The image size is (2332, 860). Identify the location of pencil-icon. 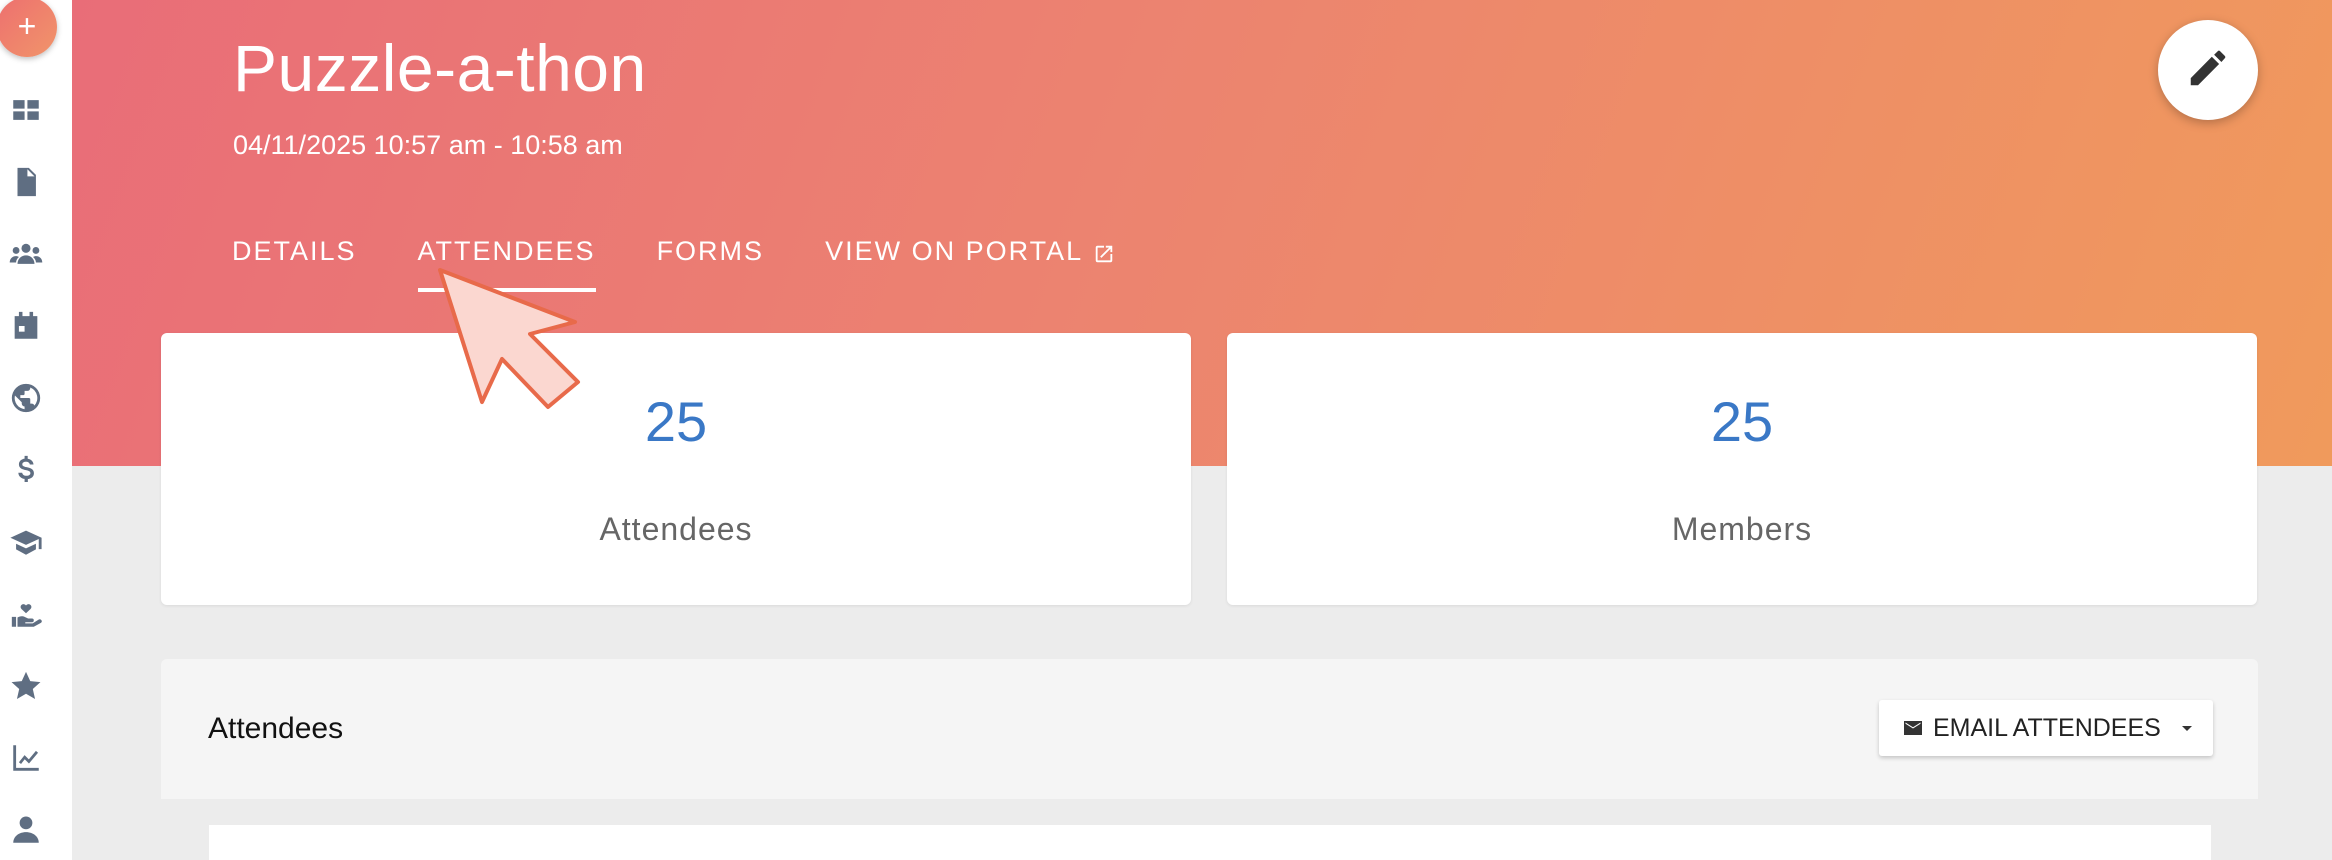
(2208, 70).